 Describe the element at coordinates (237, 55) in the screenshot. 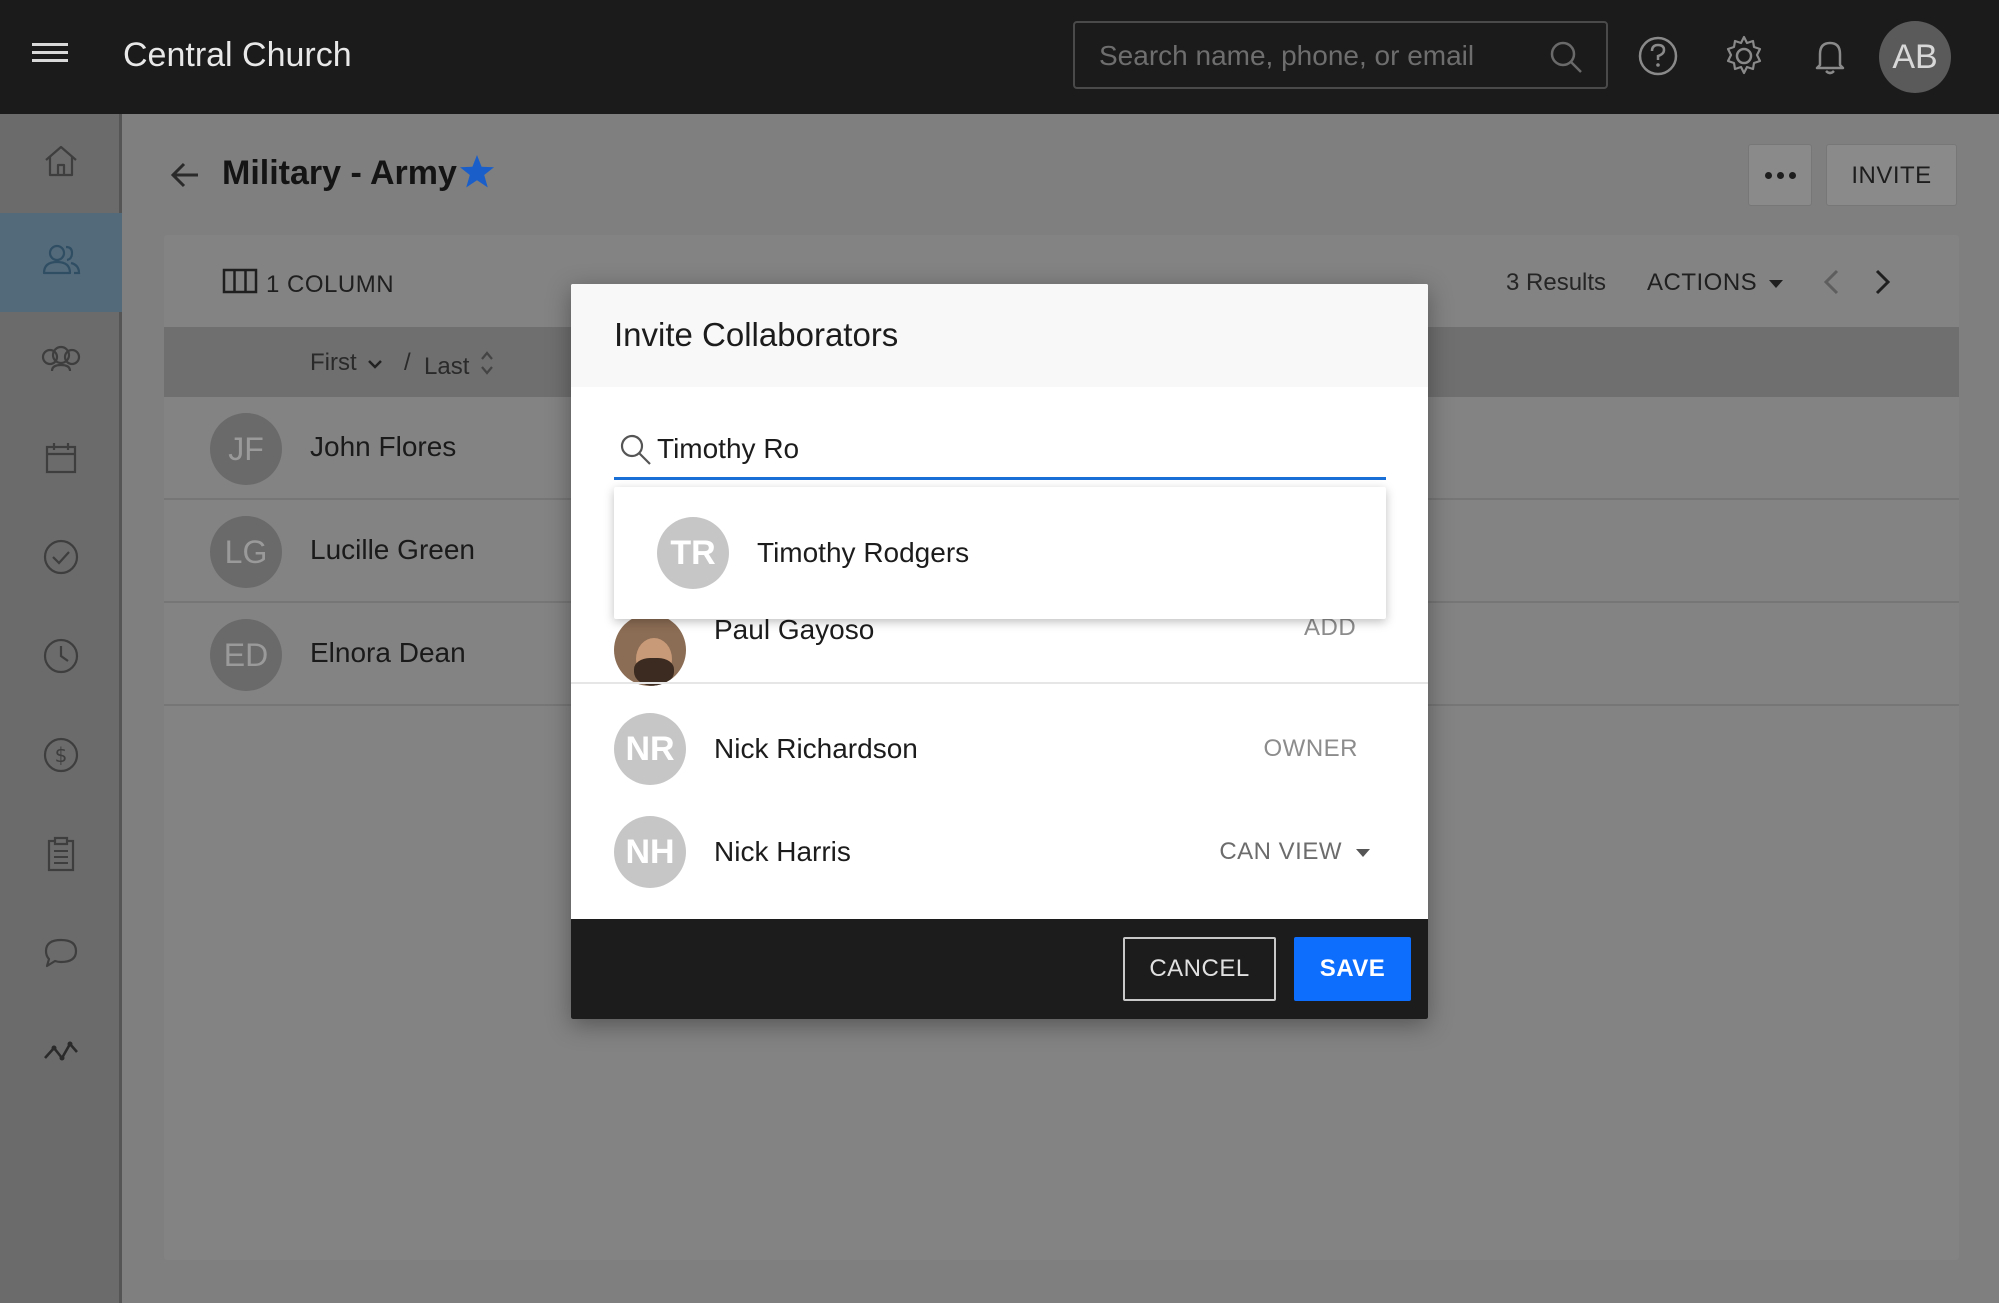

I see `app-title: Central Church` at that location.